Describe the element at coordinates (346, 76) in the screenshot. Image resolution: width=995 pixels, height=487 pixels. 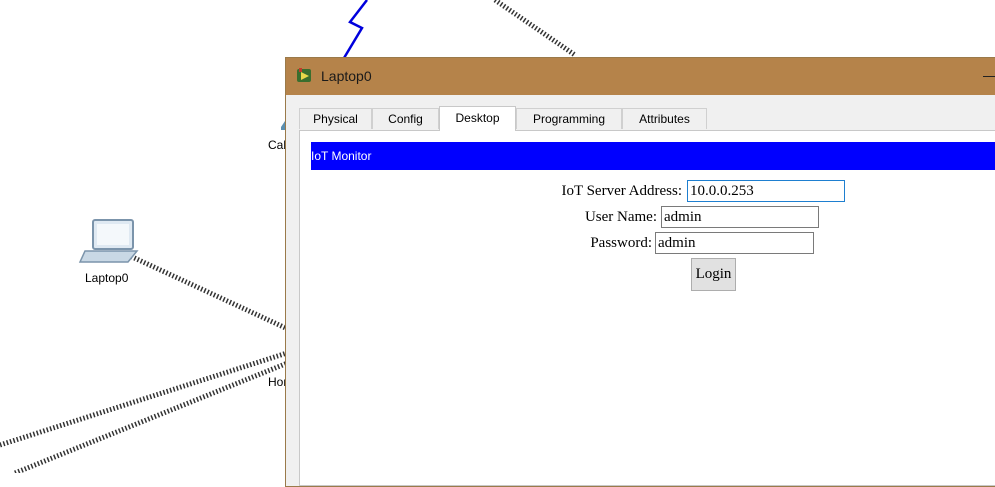
I see `window-title: Laptop0` at that location.